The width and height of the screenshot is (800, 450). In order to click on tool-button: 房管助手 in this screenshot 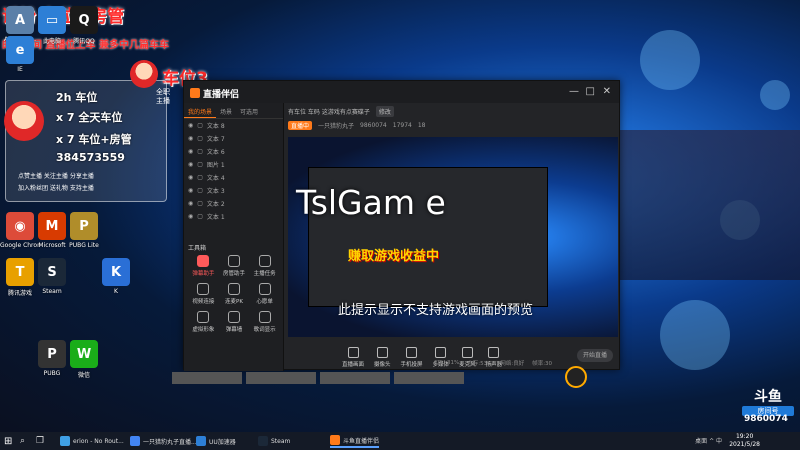, I will do `click(234, 266)`.